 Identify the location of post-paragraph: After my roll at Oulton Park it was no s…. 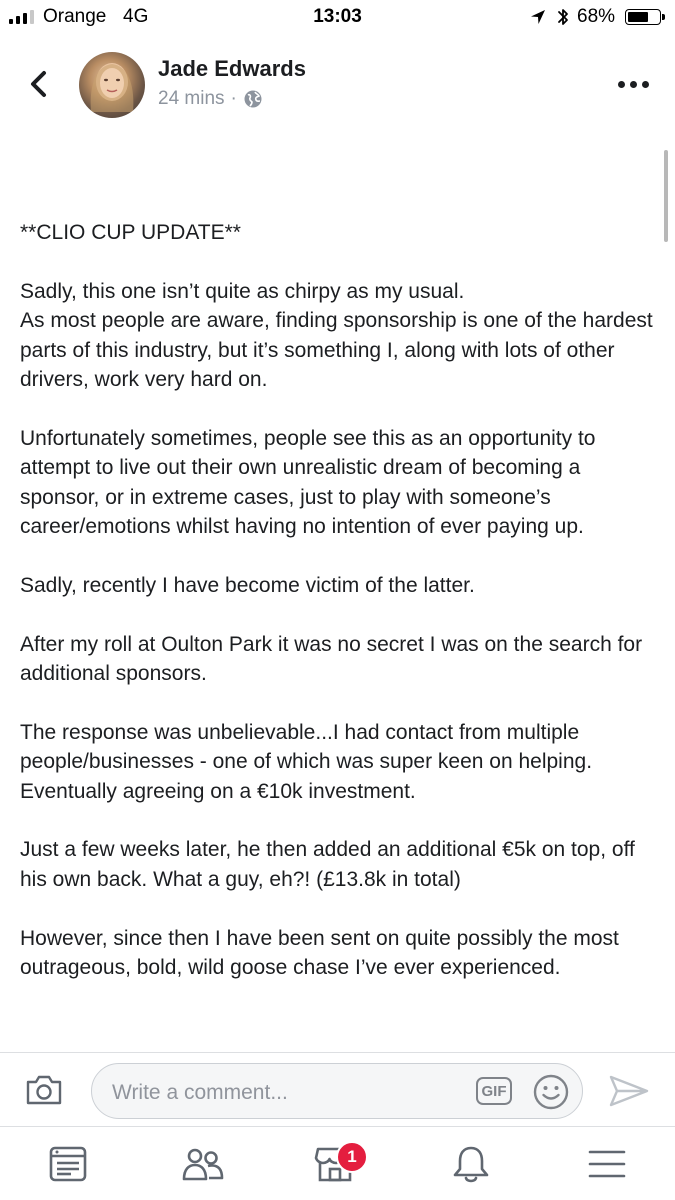
(331, 659).